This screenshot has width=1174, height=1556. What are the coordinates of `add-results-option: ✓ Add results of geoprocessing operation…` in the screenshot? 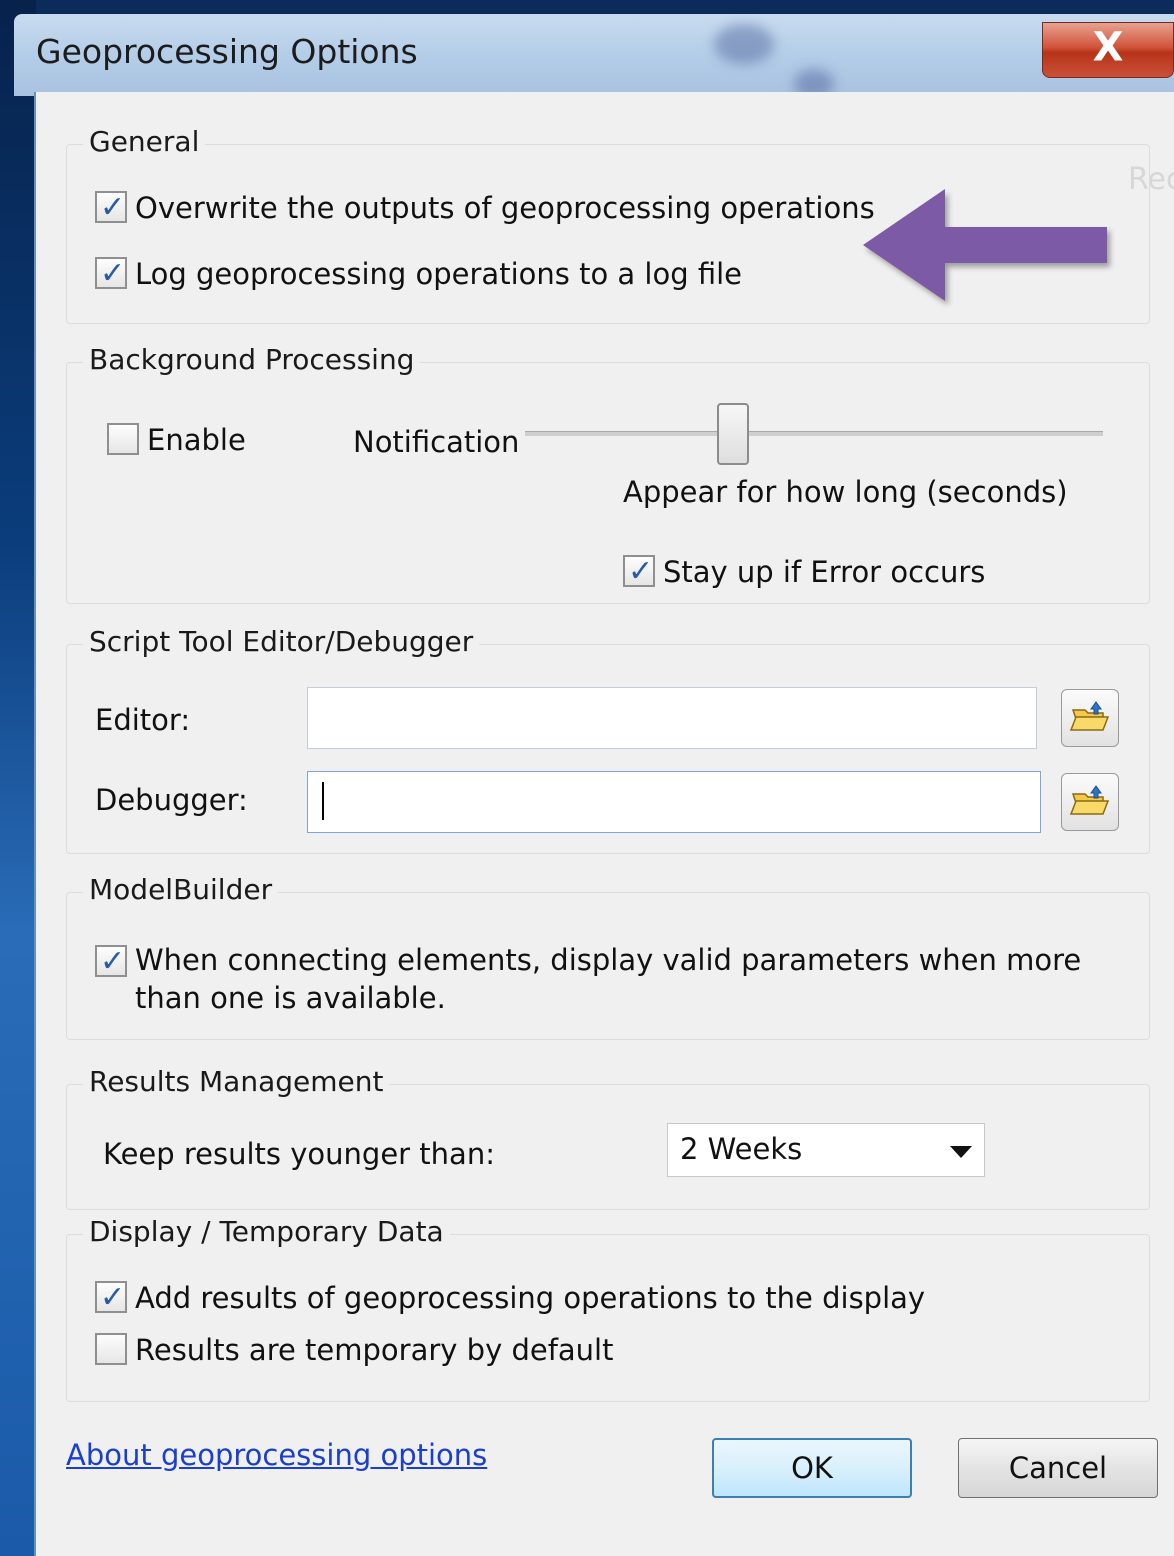 It's located at (510, 1297).